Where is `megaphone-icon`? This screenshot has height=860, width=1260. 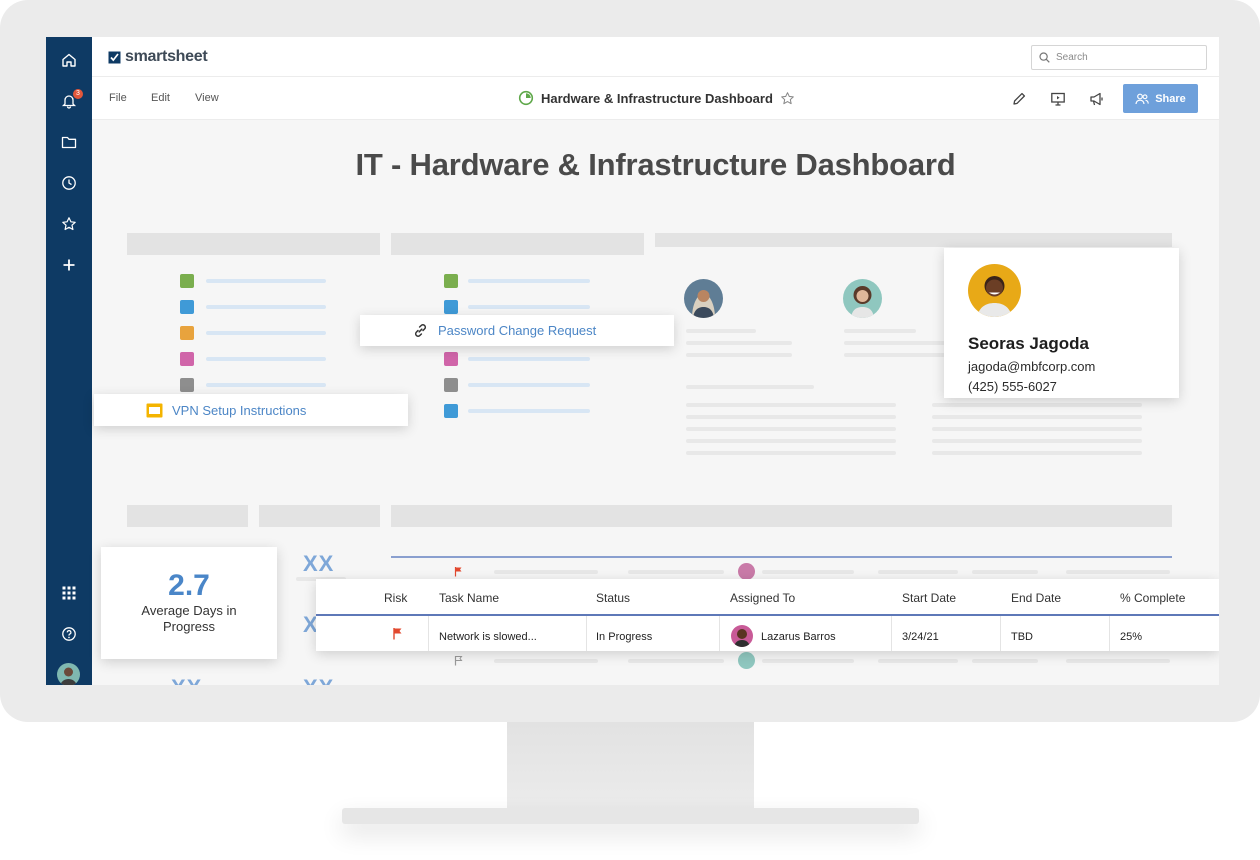 megaphone-icon is located at coordinates (1097, 99).